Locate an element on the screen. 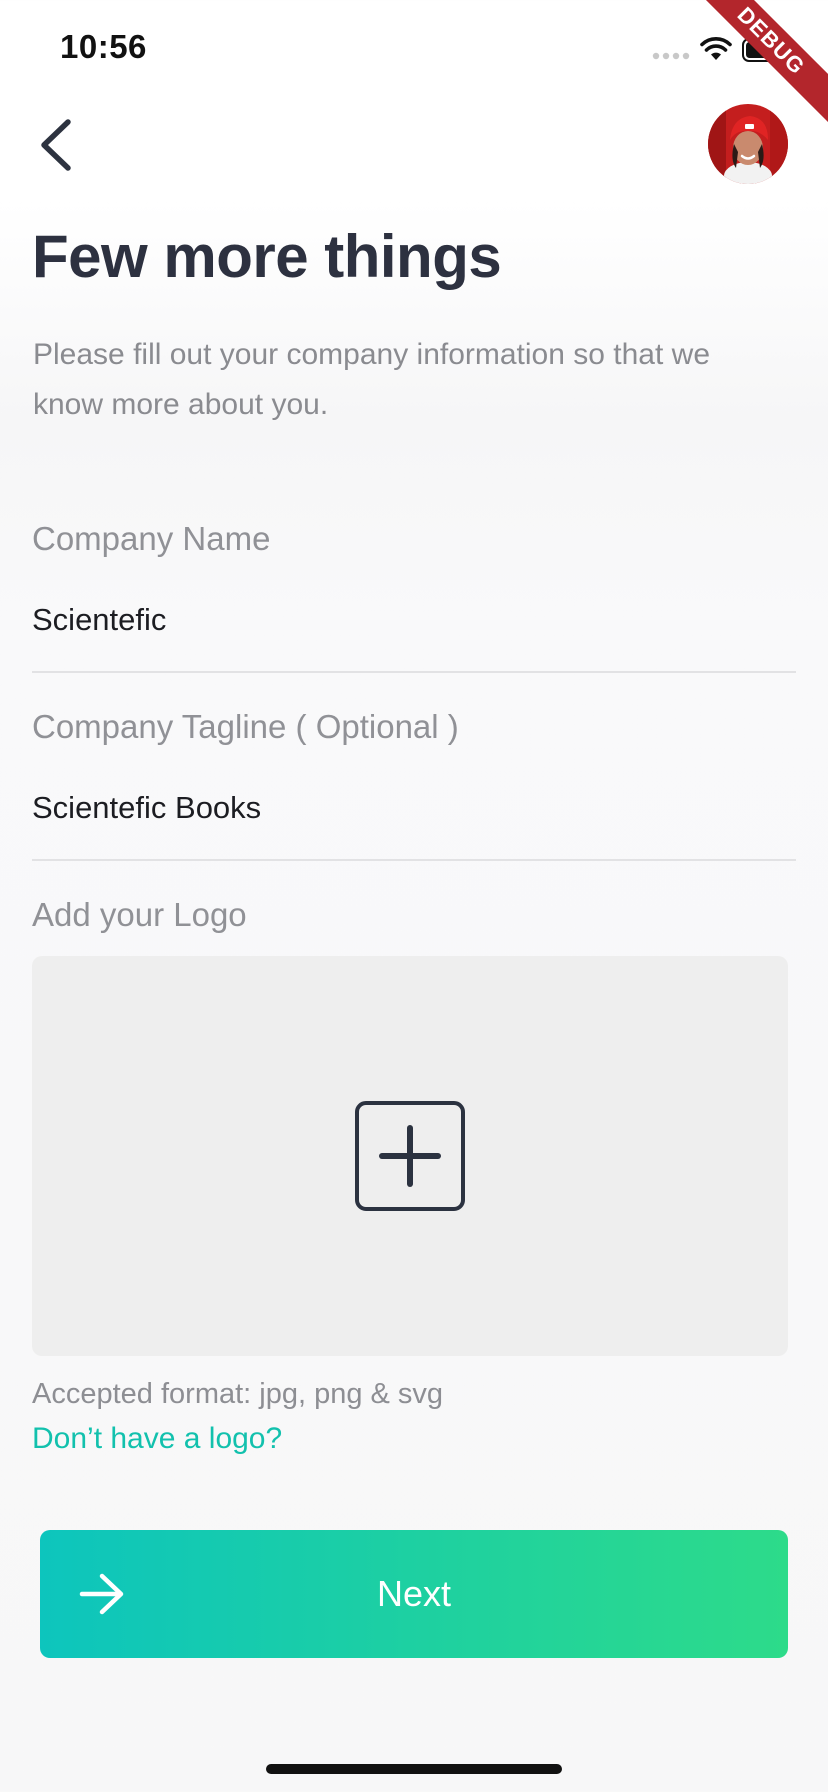  company-name-input is located at coordinates (412, 620).